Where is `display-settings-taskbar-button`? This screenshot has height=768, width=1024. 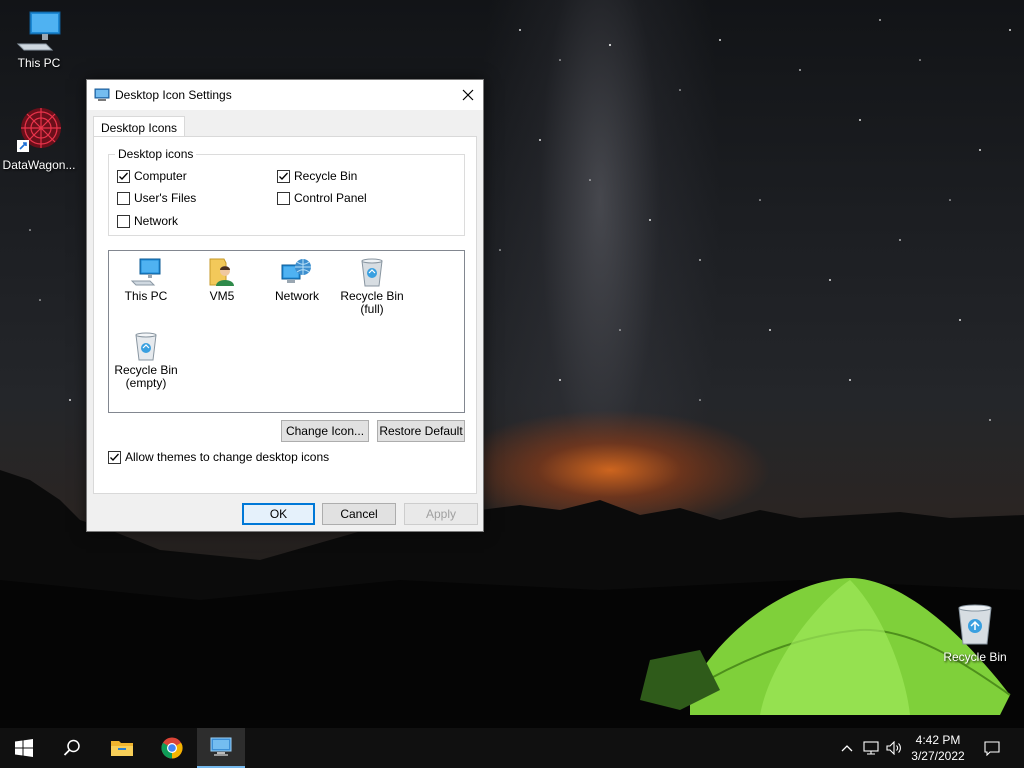
display-settings-taskbar-button is located at coordinates (221, 748).